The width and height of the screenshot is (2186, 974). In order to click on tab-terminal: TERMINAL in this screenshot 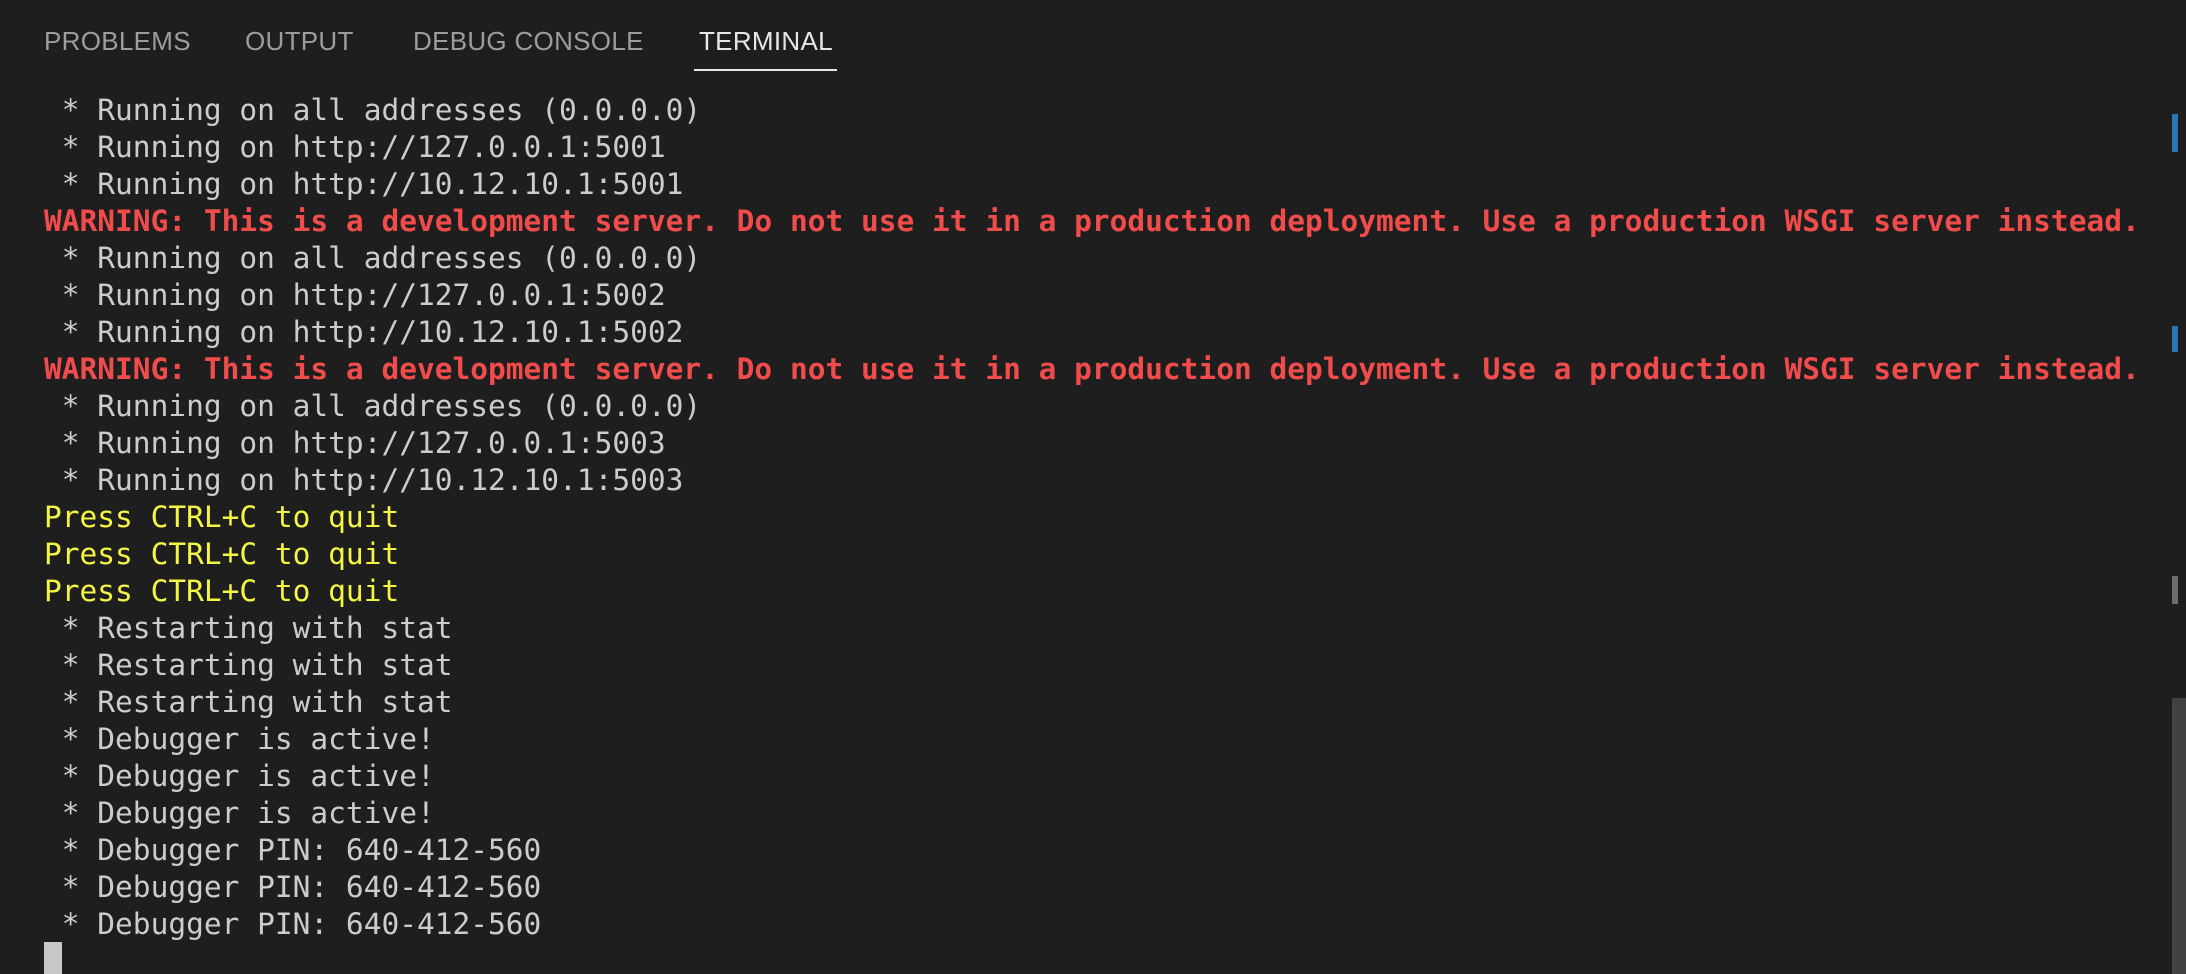, I will do `click(766, 41)`.